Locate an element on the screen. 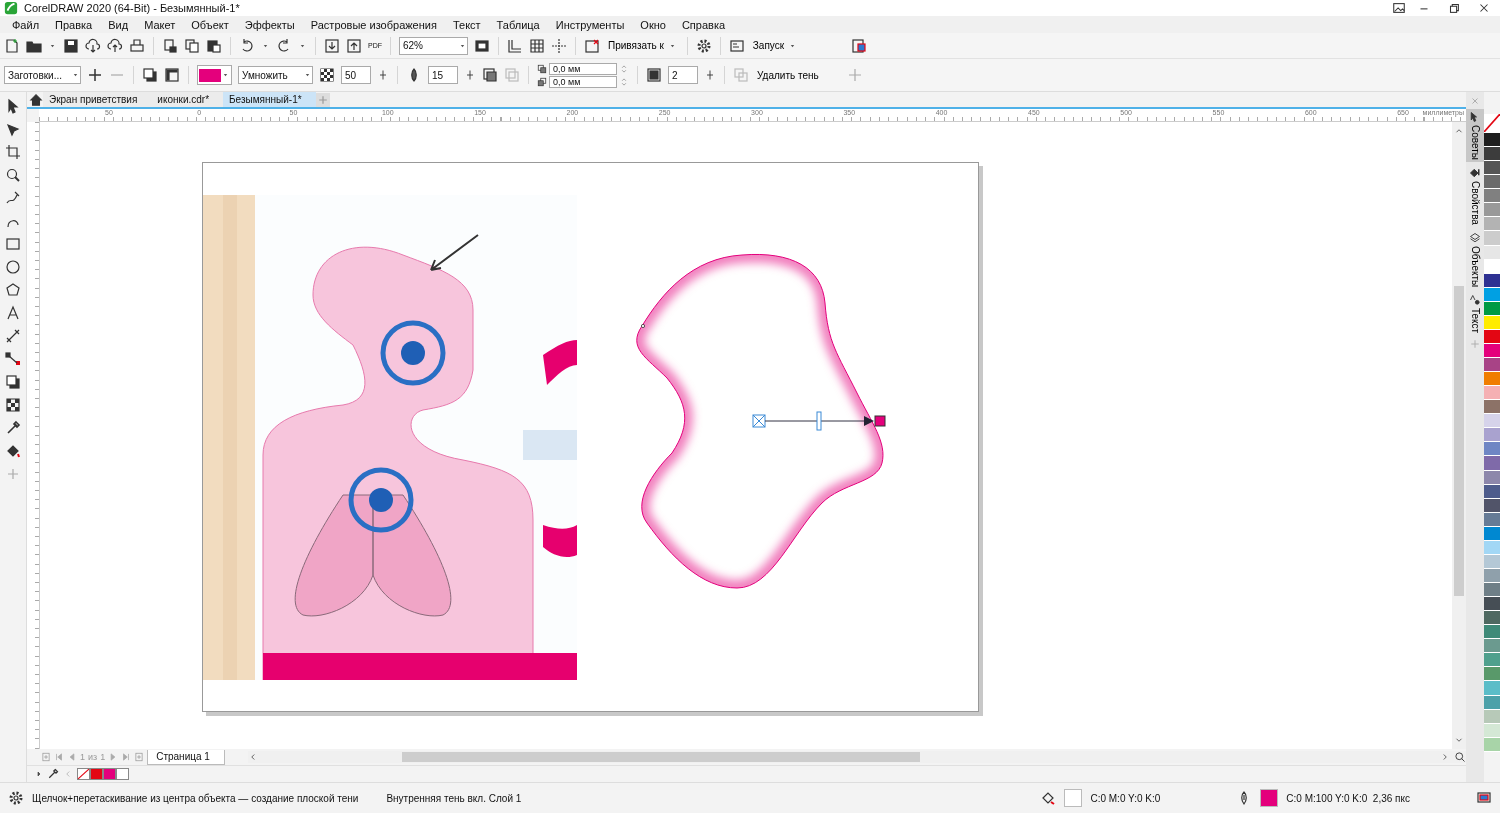 The width and height of the screenshot is (1500, 813). layers-icon is located at coordinates (1475, 237).